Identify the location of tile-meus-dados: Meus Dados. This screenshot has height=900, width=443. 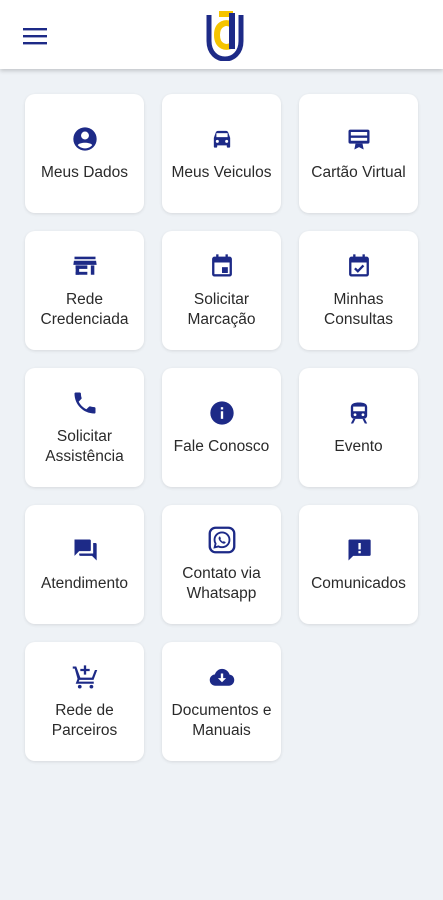
(84, 153).